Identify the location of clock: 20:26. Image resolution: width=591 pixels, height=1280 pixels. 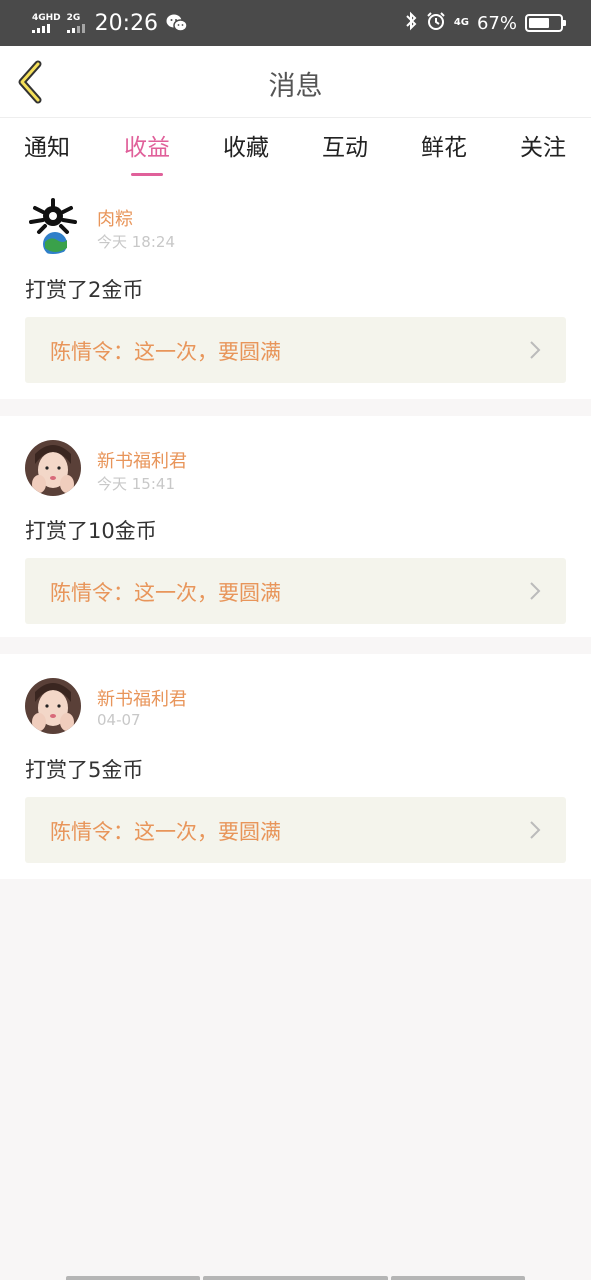
(126, 23).